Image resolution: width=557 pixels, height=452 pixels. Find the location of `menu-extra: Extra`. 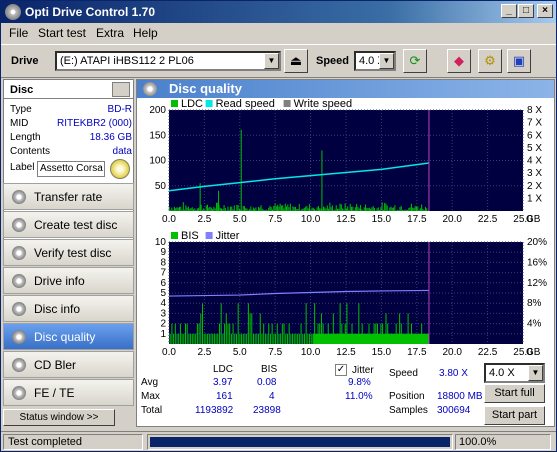

menu-extra: Extra is located at coordinates (110, 33).